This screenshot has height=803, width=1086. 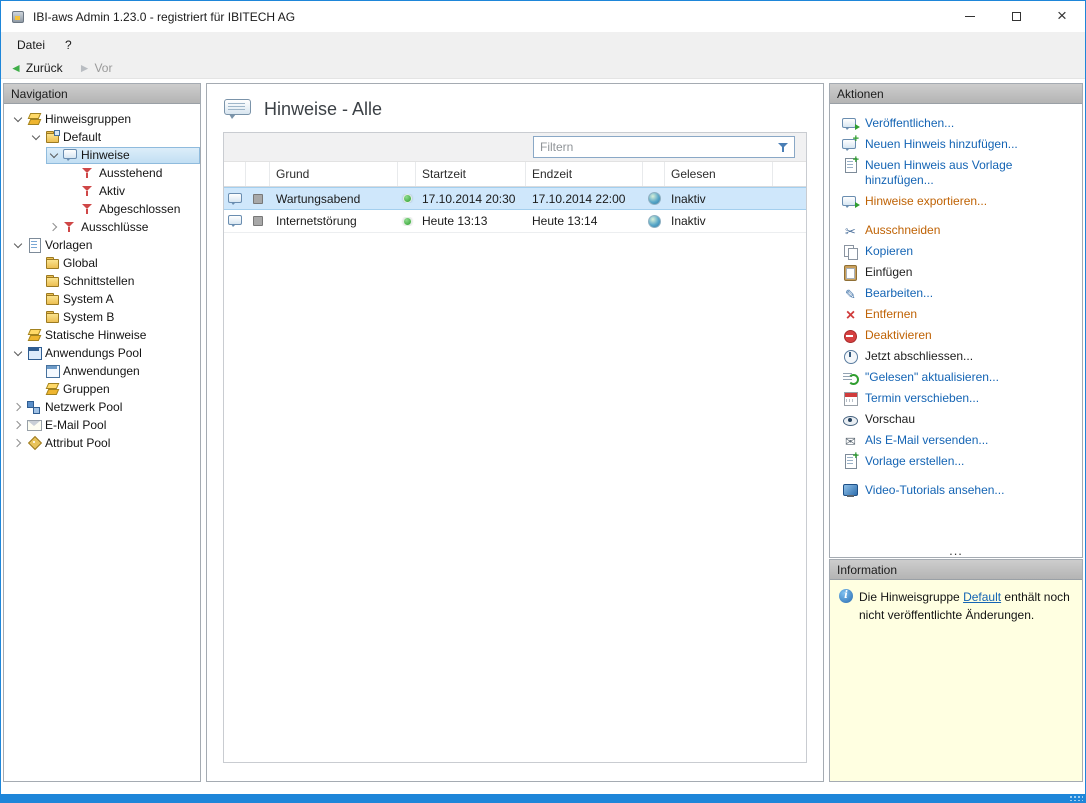 What do you see at coordinates (956, 314) in the screenshot?
I see `action-entfernen: Entfernen` at bounding box center [956, 314].